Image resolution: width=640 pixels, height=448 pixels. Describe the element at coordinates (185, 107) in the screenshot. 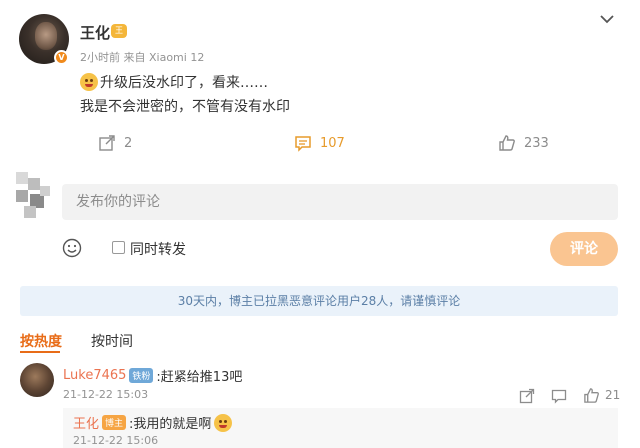

I see `post-text-line2: 我是不会泄密的，不管有没有水印` at that location.